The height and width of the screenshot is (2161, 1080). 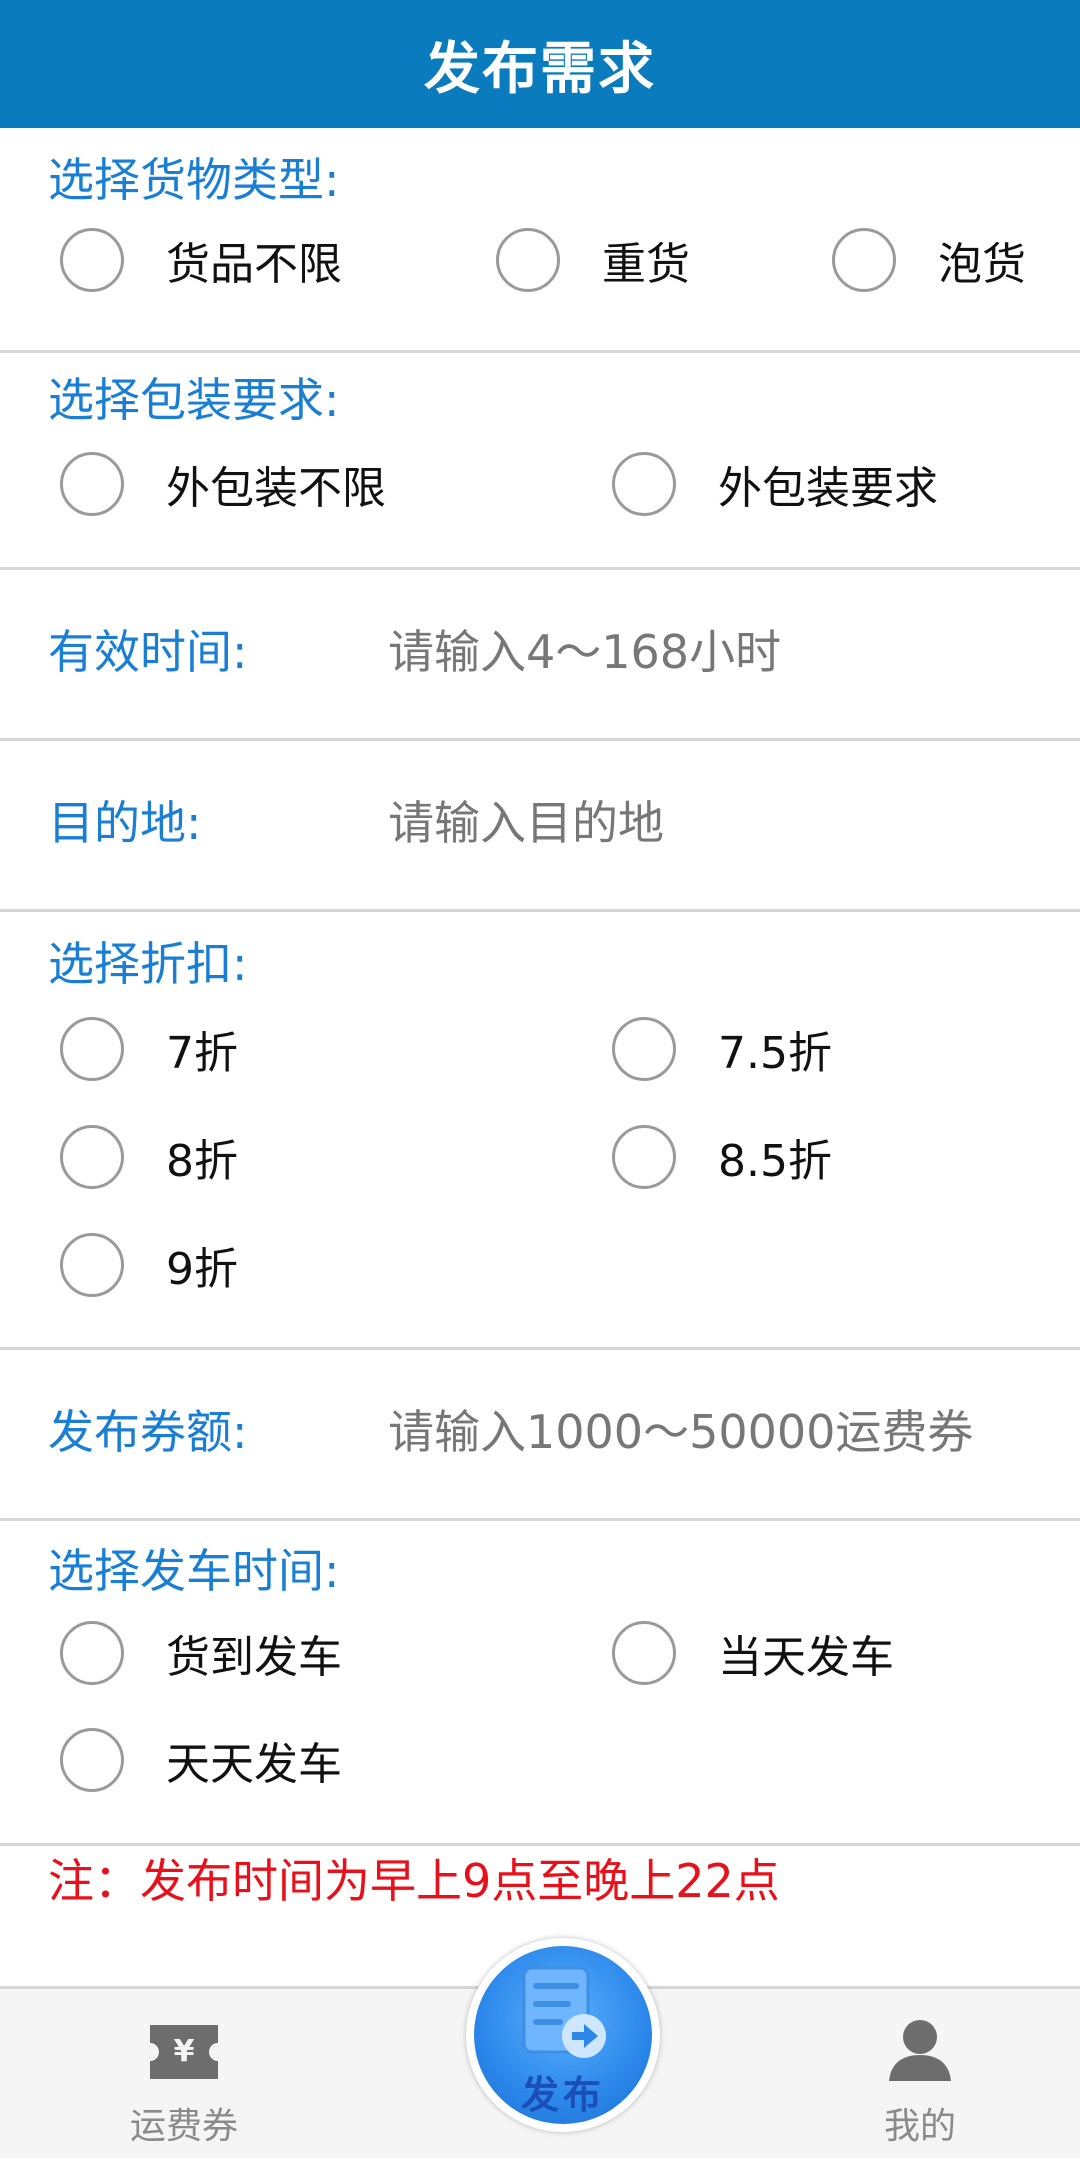 I want to click on cargo-option-any: 货品不限, so click(x=201, y=260).